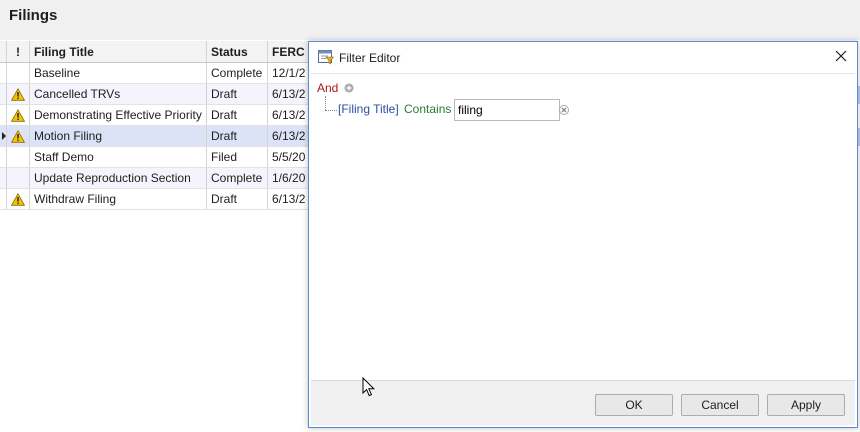  Describe the element at coordinates (331, 110) in the screenshot. I see `tree-connector-horizontal` at that location.